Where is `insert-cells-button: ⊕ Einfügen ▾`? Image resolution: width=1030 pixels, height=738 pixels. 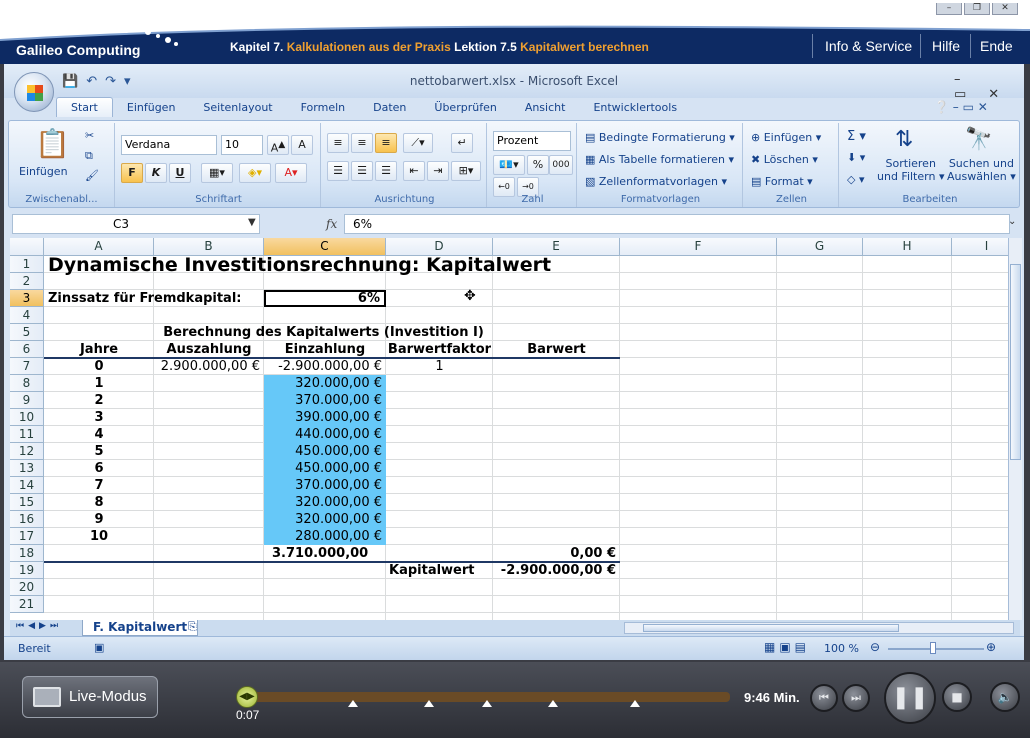
insert-cells-button: ⊕ Einfügen ▾ is located at coordinates (786, 137).